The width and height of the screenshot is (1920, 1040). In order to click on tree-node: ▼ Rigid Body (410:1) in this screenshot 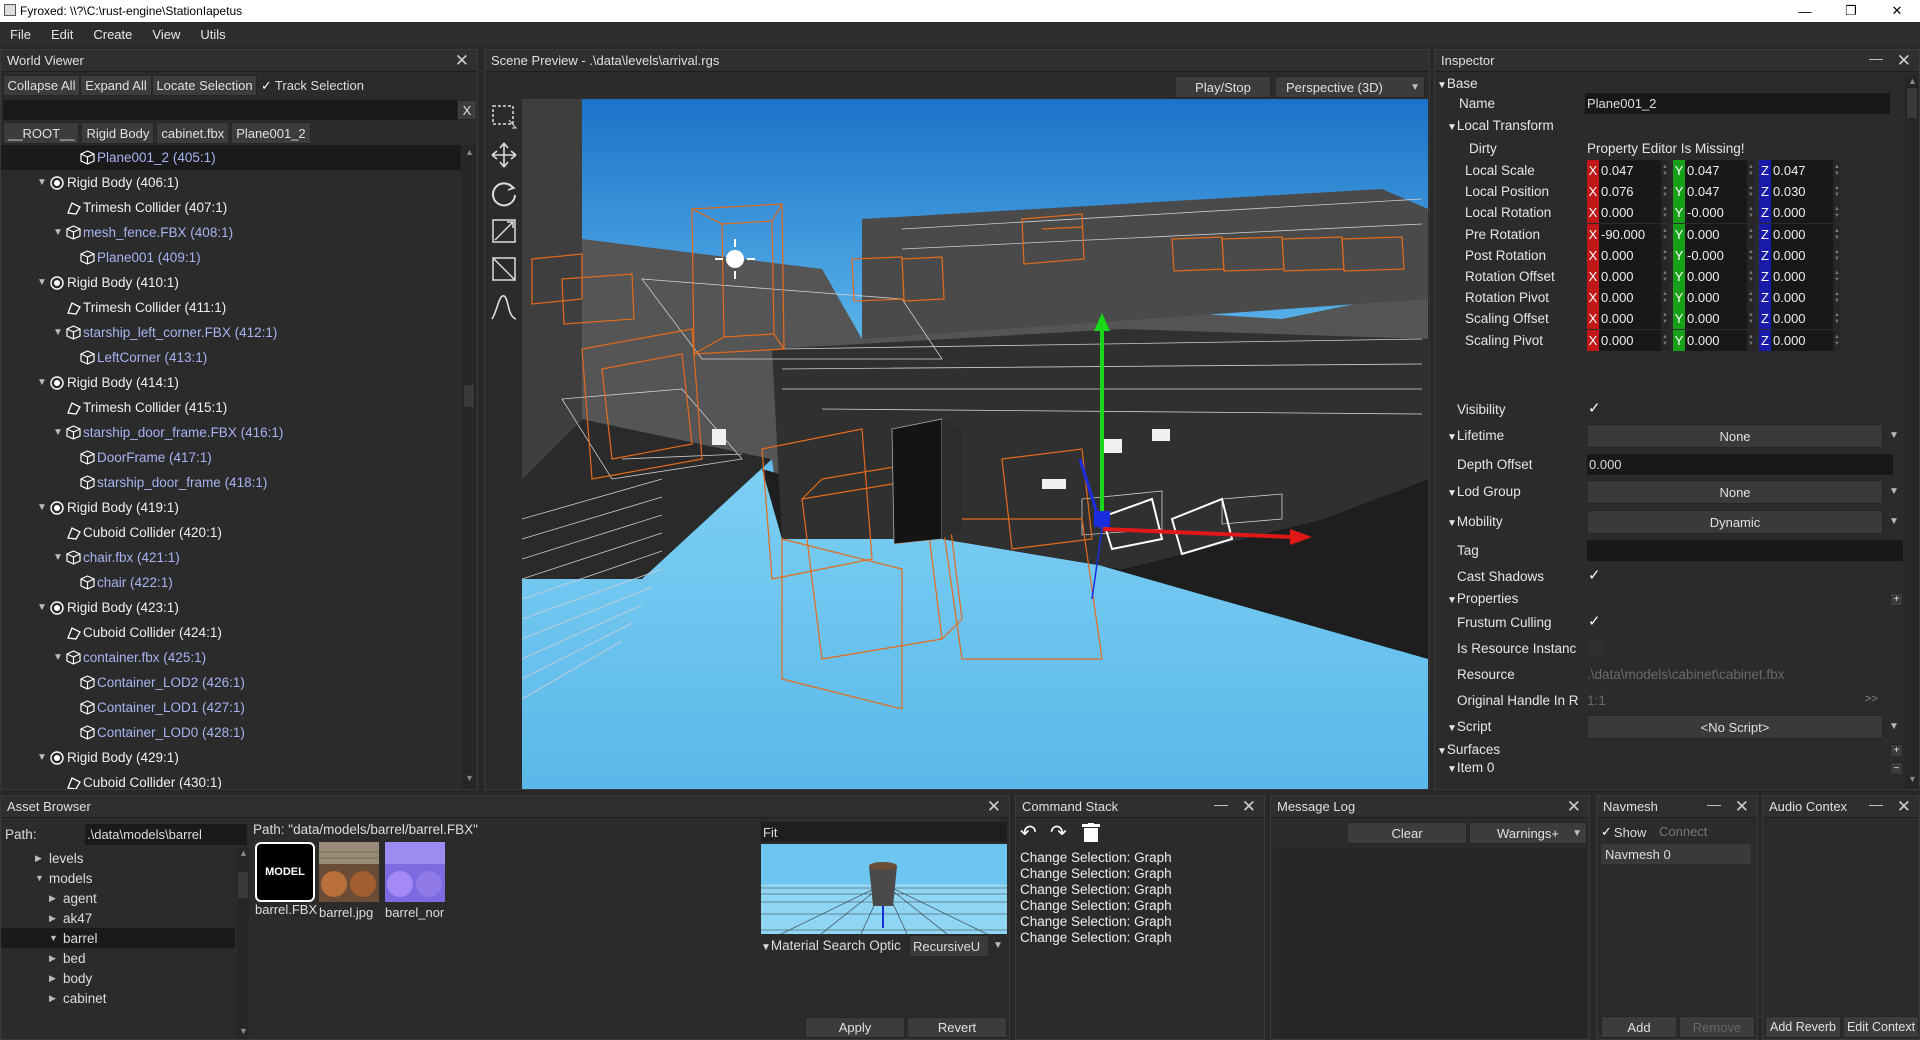, I will do `click(231, 282)`.